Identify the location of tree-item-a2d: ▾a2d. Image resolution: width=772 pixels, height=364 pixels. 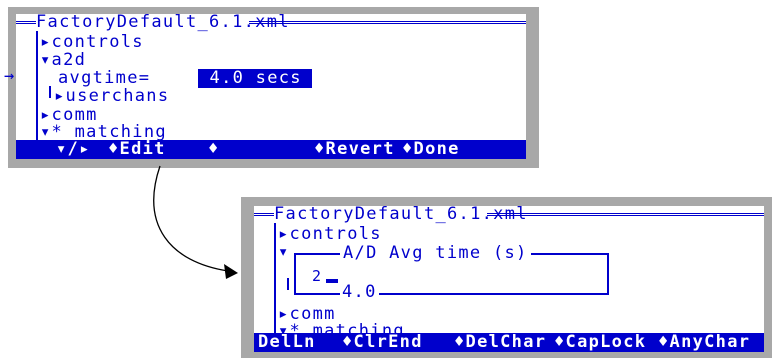
(63, 60).